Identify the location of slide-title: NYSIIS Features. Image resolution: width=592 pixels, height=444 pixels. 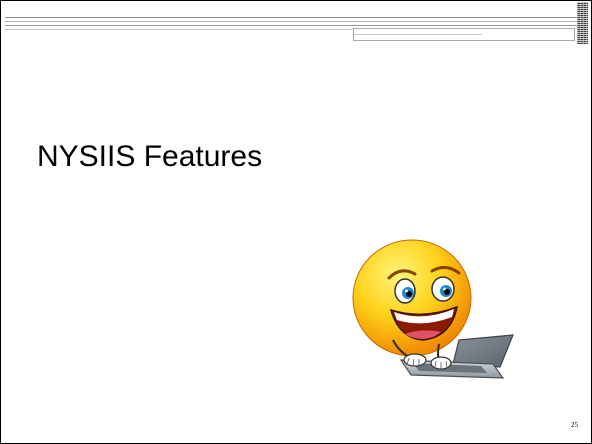
(150, 156).